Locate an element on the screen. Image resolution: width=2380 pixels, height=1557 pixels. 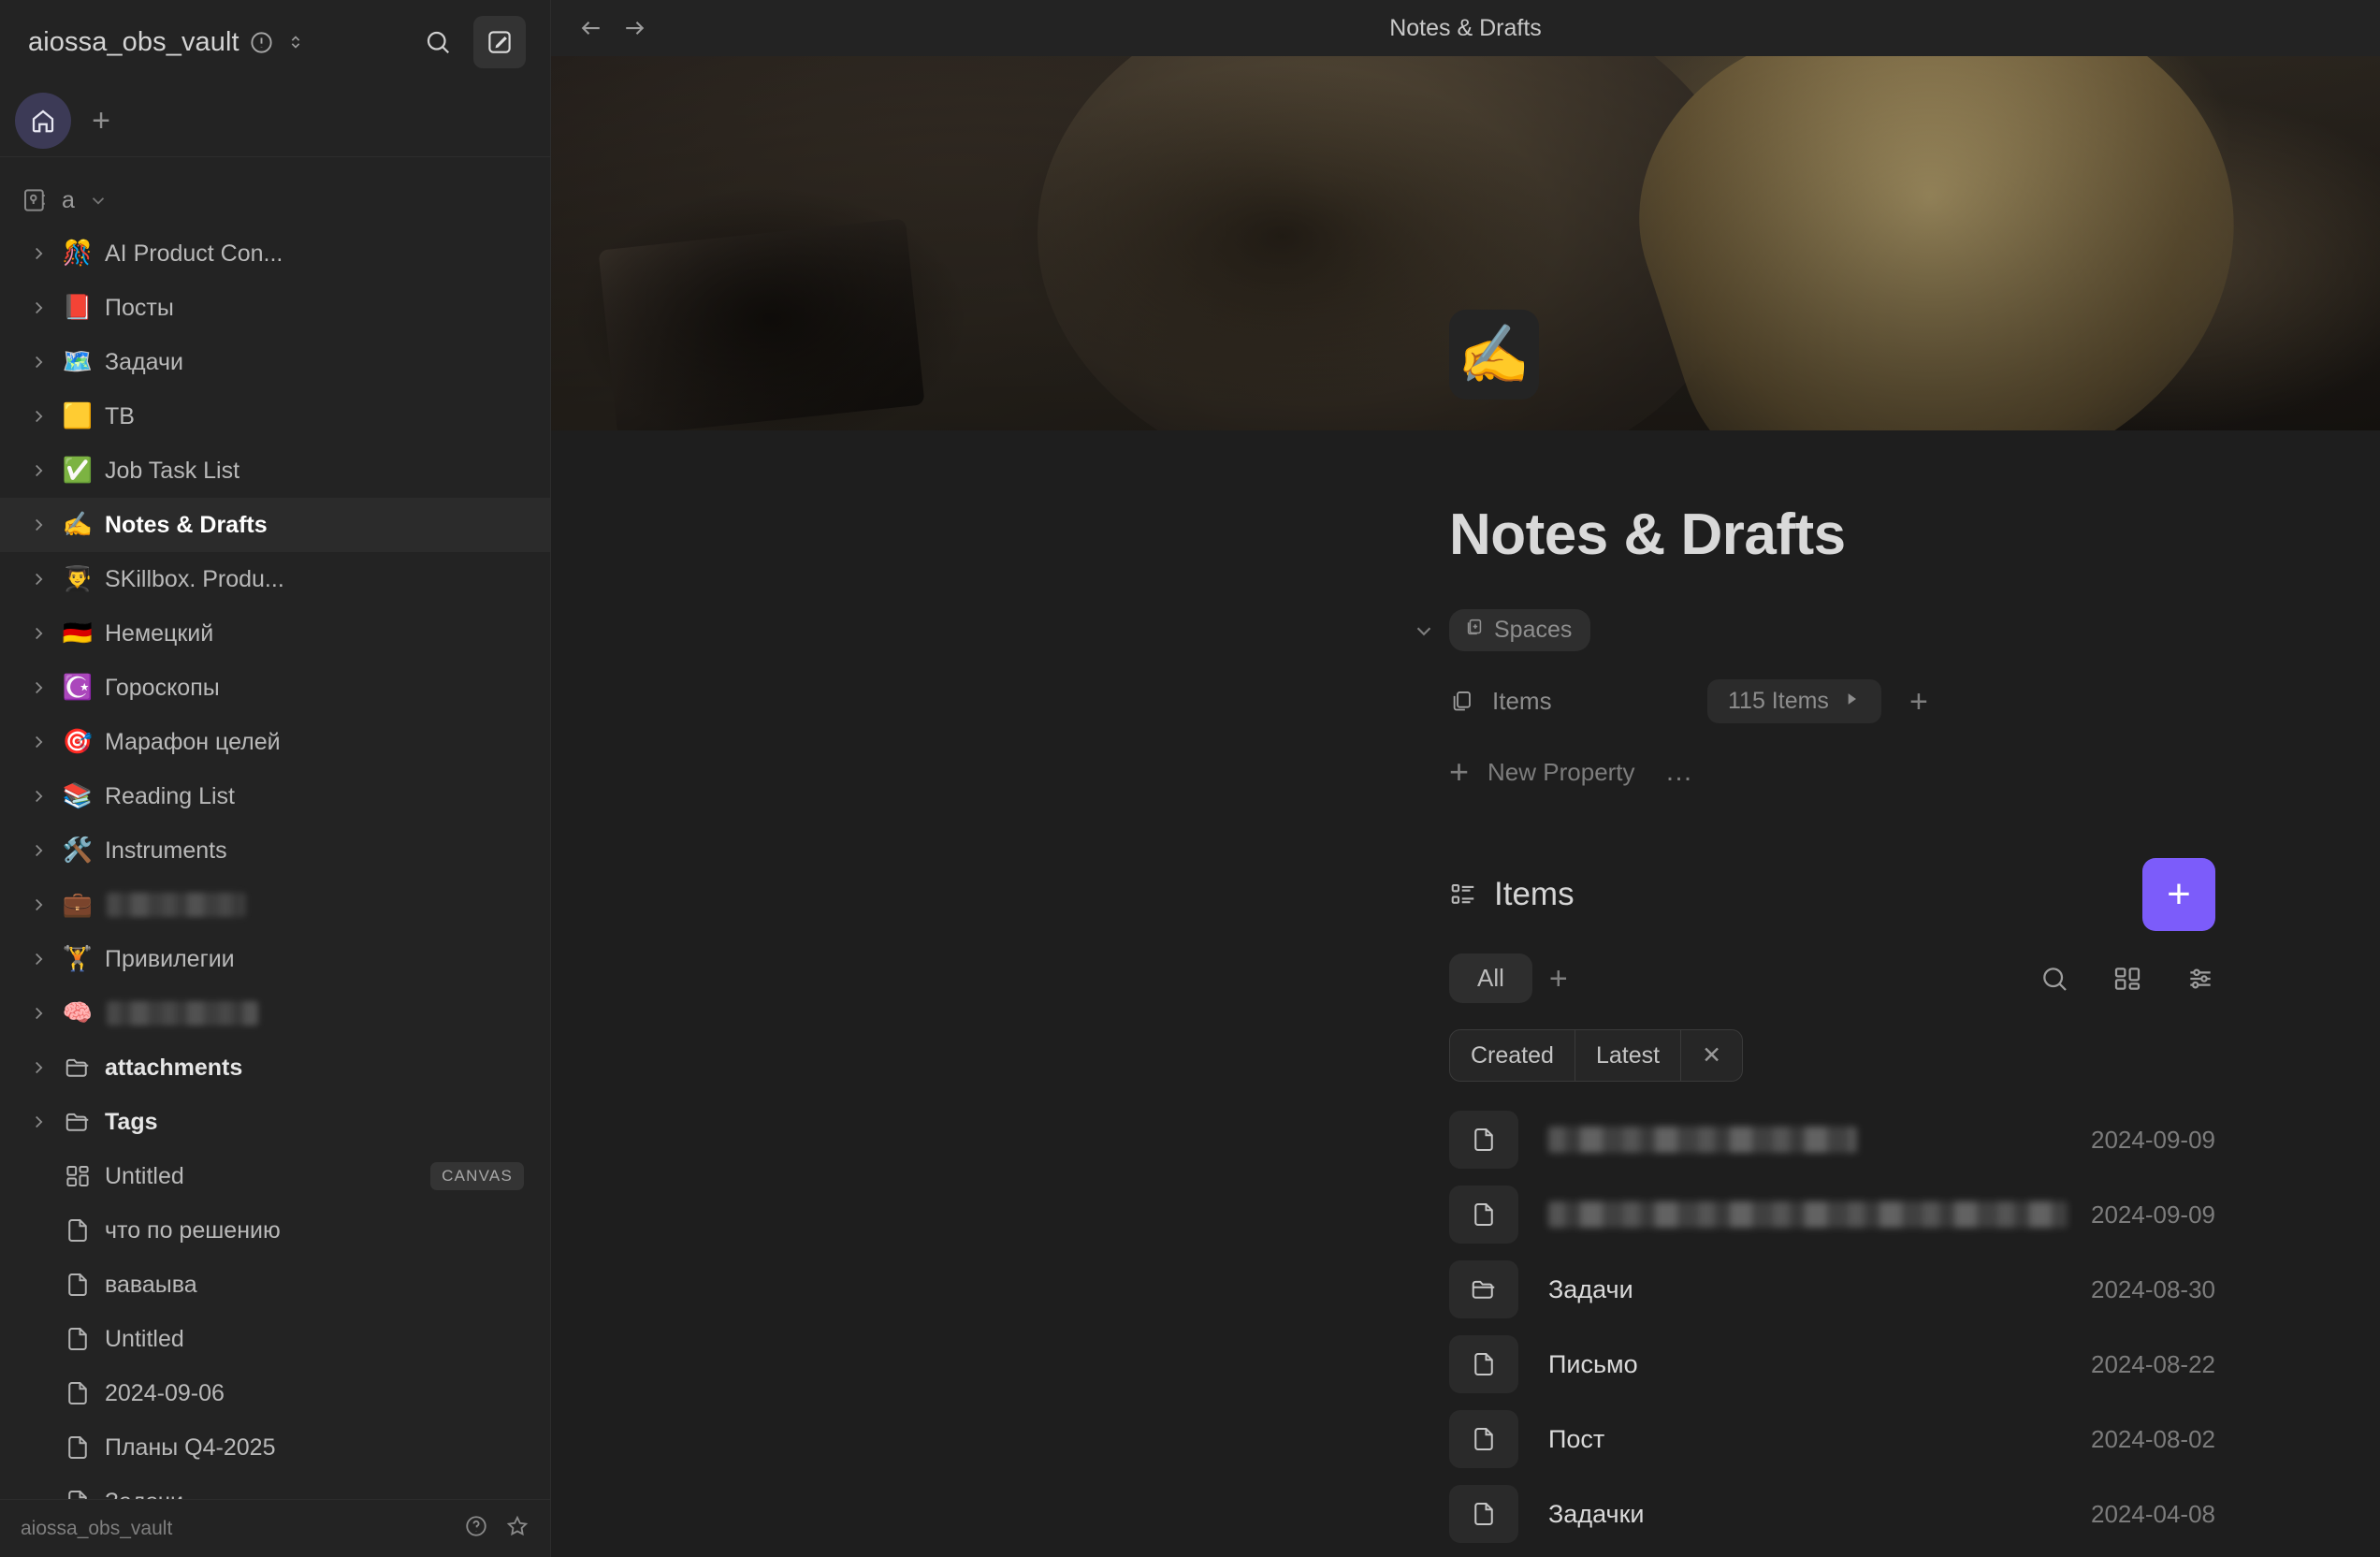
notebook-icon is located at coordinates (35, 200).